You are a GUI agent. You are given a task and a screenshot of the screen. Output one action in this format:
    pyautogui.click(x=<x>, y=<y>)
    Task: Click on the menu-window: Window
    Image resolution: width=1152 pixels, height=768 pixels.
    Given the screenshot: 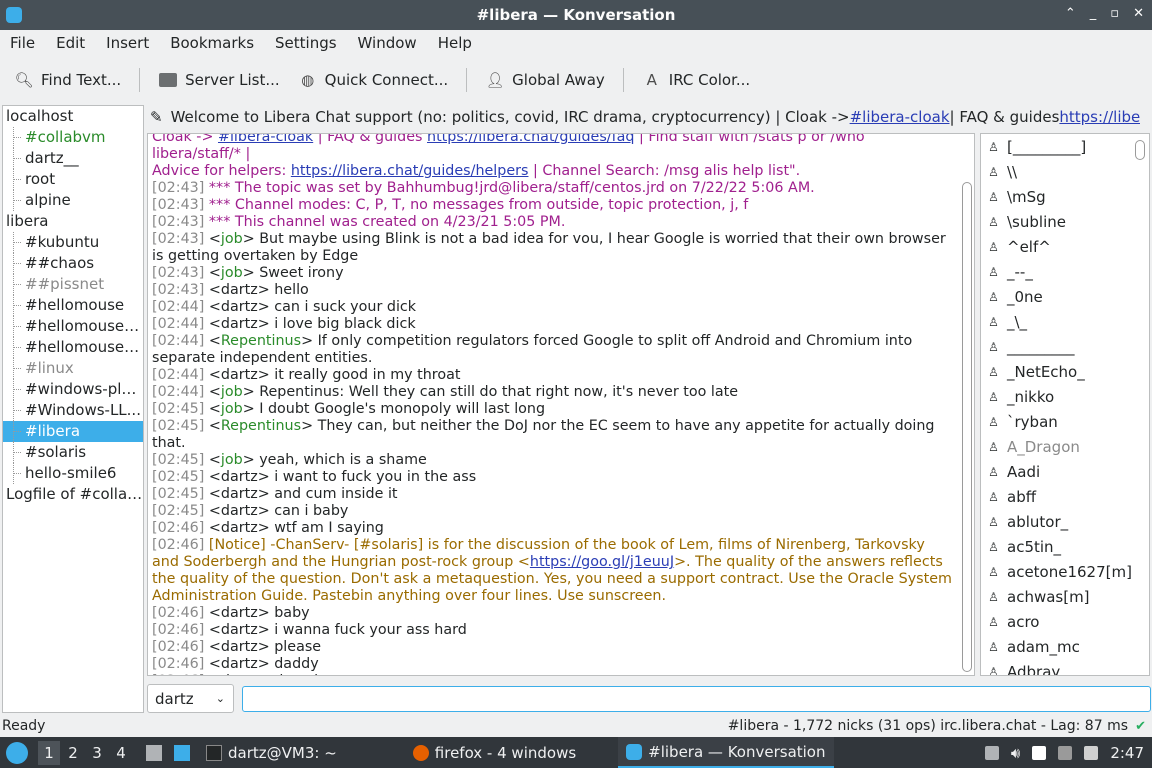 What is the action you would take?
    pyautogui.click(x=387, y=43)
    